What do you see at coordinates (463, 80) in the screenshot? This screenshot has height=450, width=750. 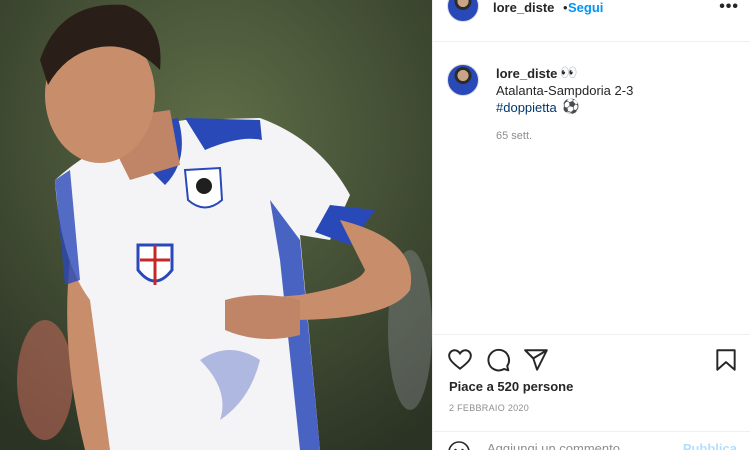 I see `caption-avatar` at bounding box center [463, 80].